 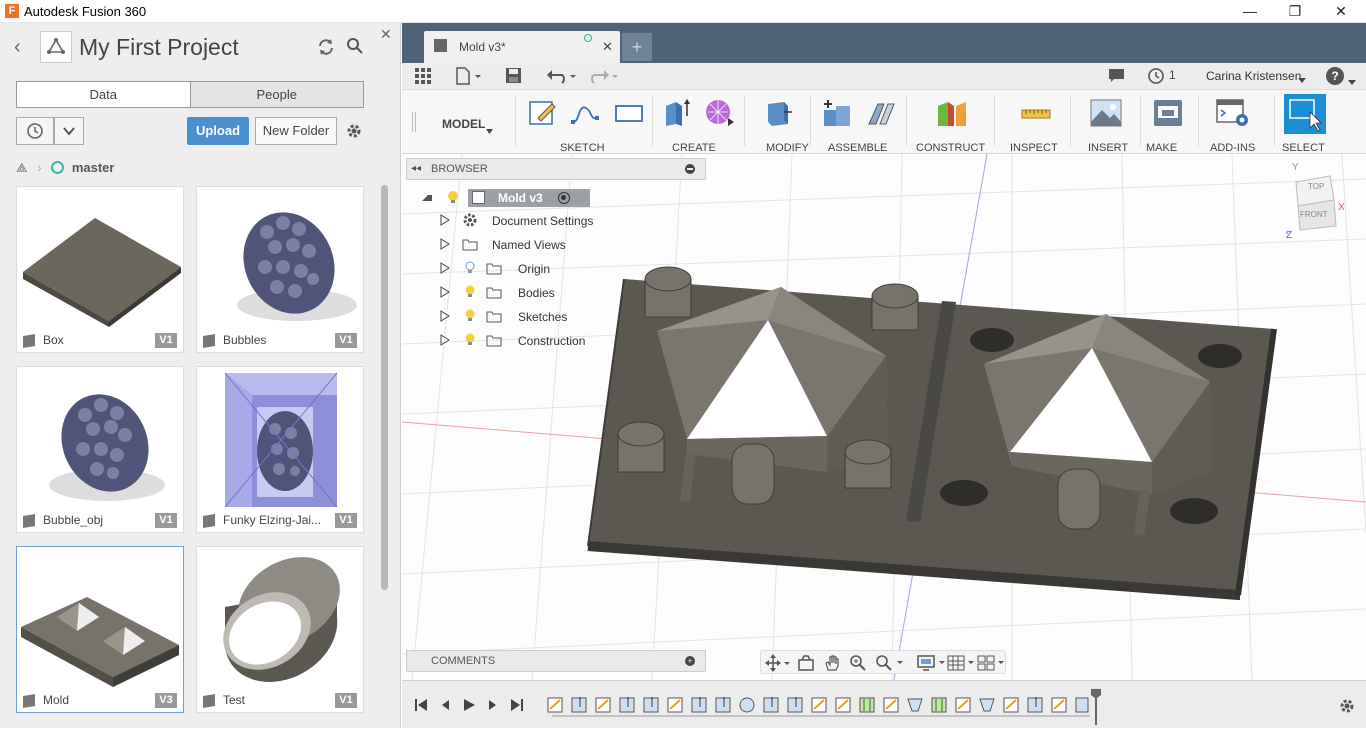 What do you see at coordinates (821, 706) in the screenshot?
I see `timeline-features` at bounding box center [821, 706].